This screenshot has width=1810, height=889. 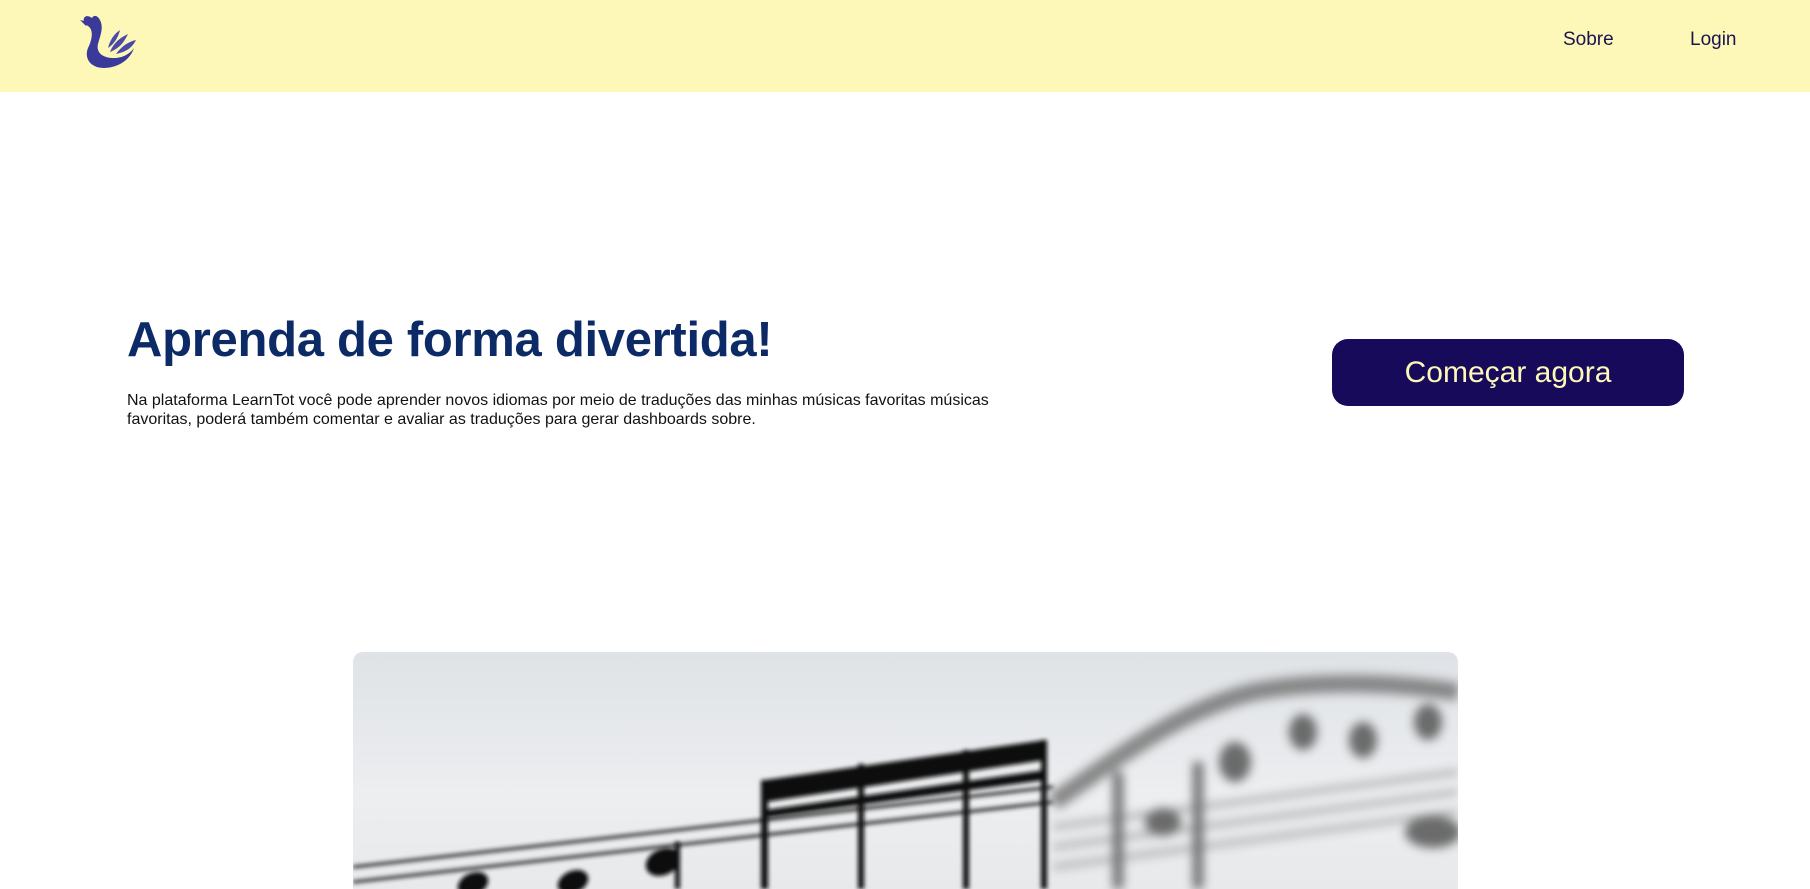 I want to click on nav-link-sobre: Sobre, so click(x=1588, y=40).